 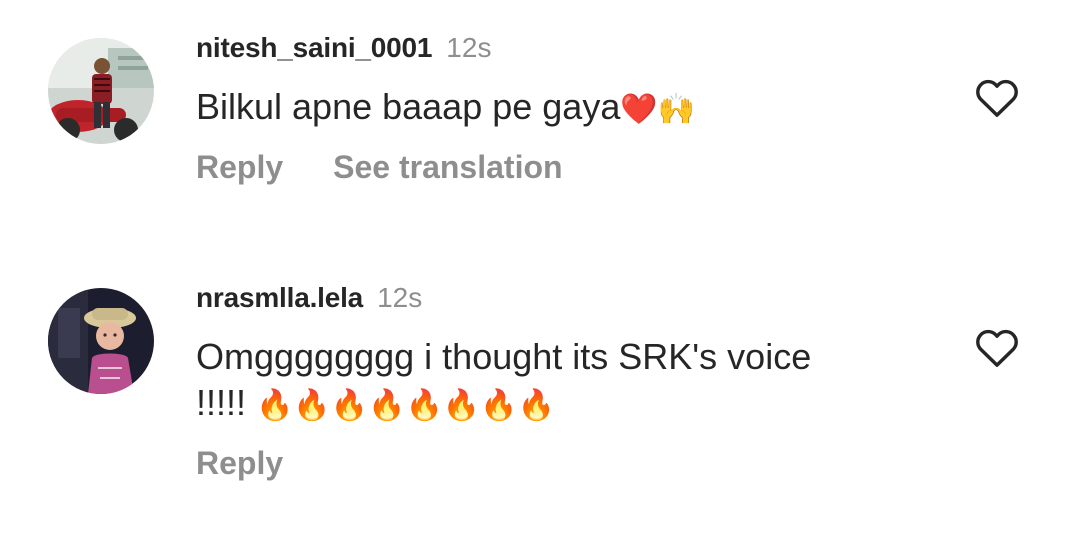 I want to click on comment-meta: nrasmlla.lela 12s, so click(x=583, y=302).